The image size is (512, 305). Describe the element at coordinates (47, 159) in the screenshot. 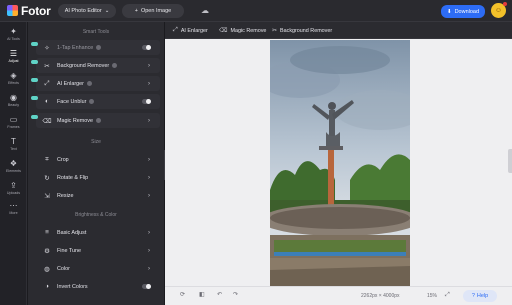

I see `crop-icon: ⌗` at that location.